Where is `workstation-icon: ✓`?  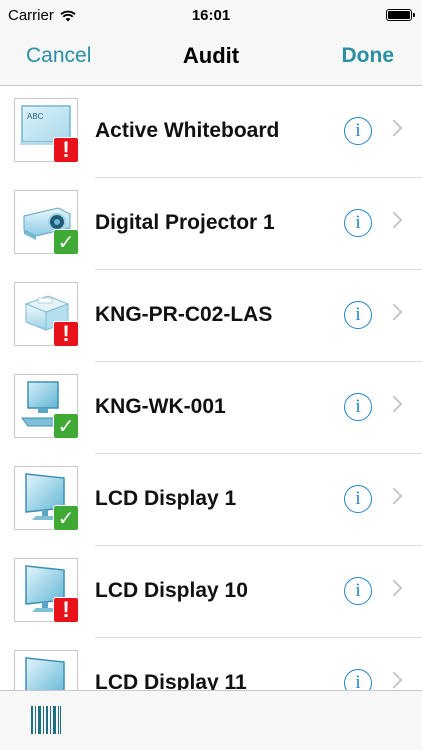
workstation-icon: ✓ is located at coordinates (46, 406).